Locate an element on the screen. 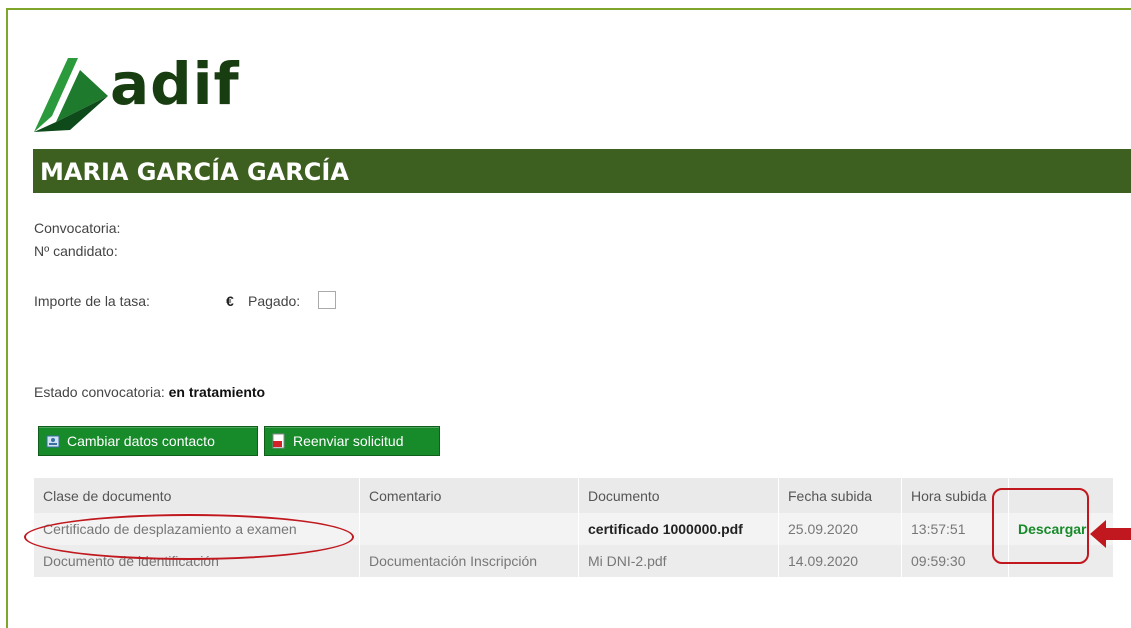 The width and height of the screenshot is (1131, 628). cambiar-datos-label: Cambiar datos contacto is located at coordinates (141, 441).